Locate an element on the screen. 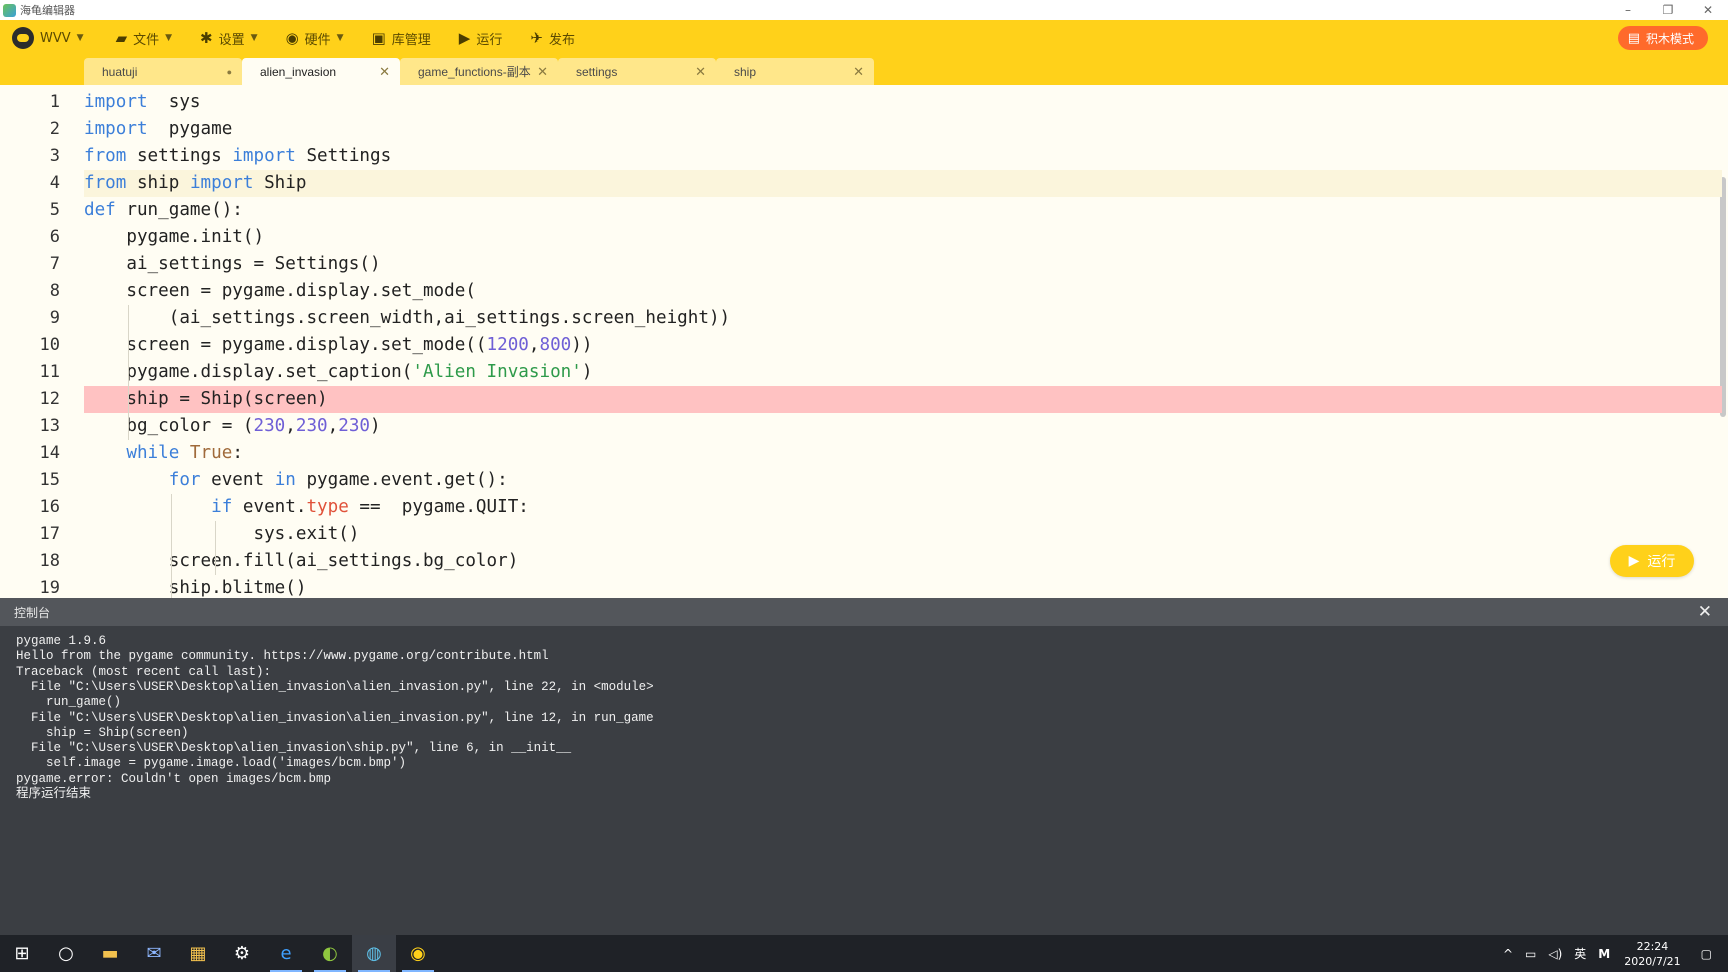  code-line: 18 screen.fill(ai_settings.bg_color) is located at coordinates (861, 561).